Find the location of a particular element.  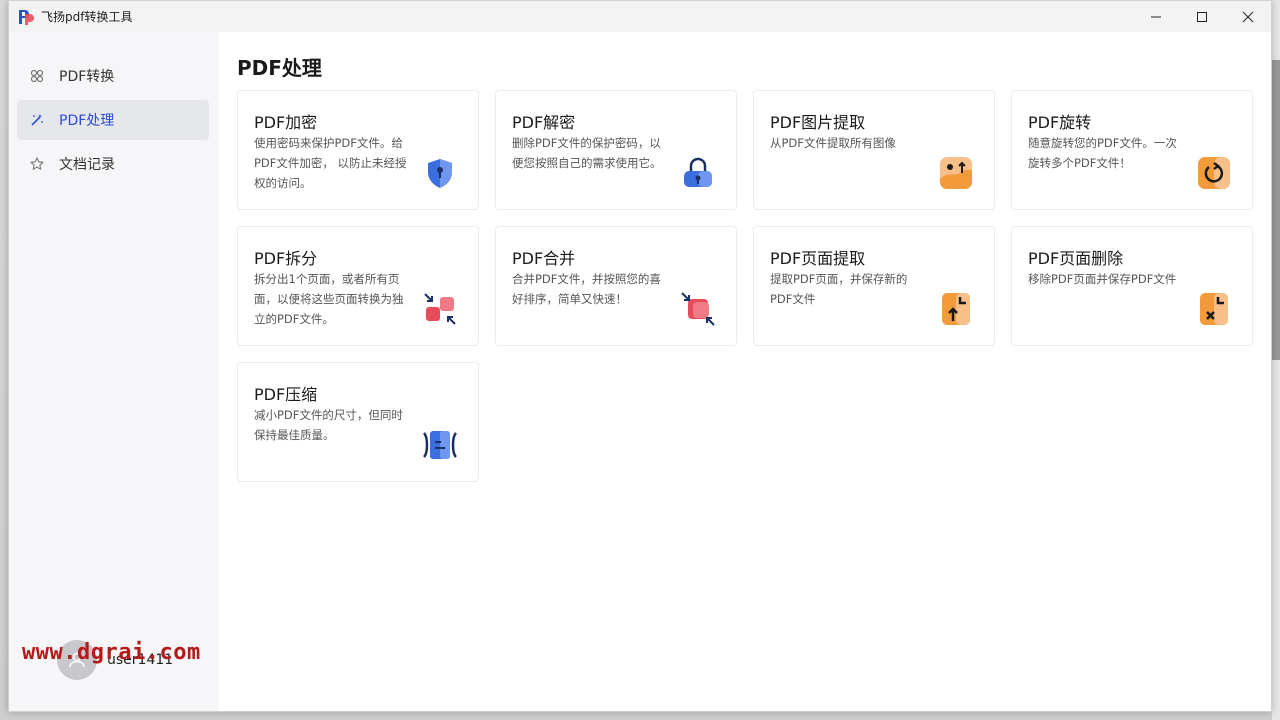

card-description: 从PDF文件提取所有图像 is located at coordinates (833, 143).